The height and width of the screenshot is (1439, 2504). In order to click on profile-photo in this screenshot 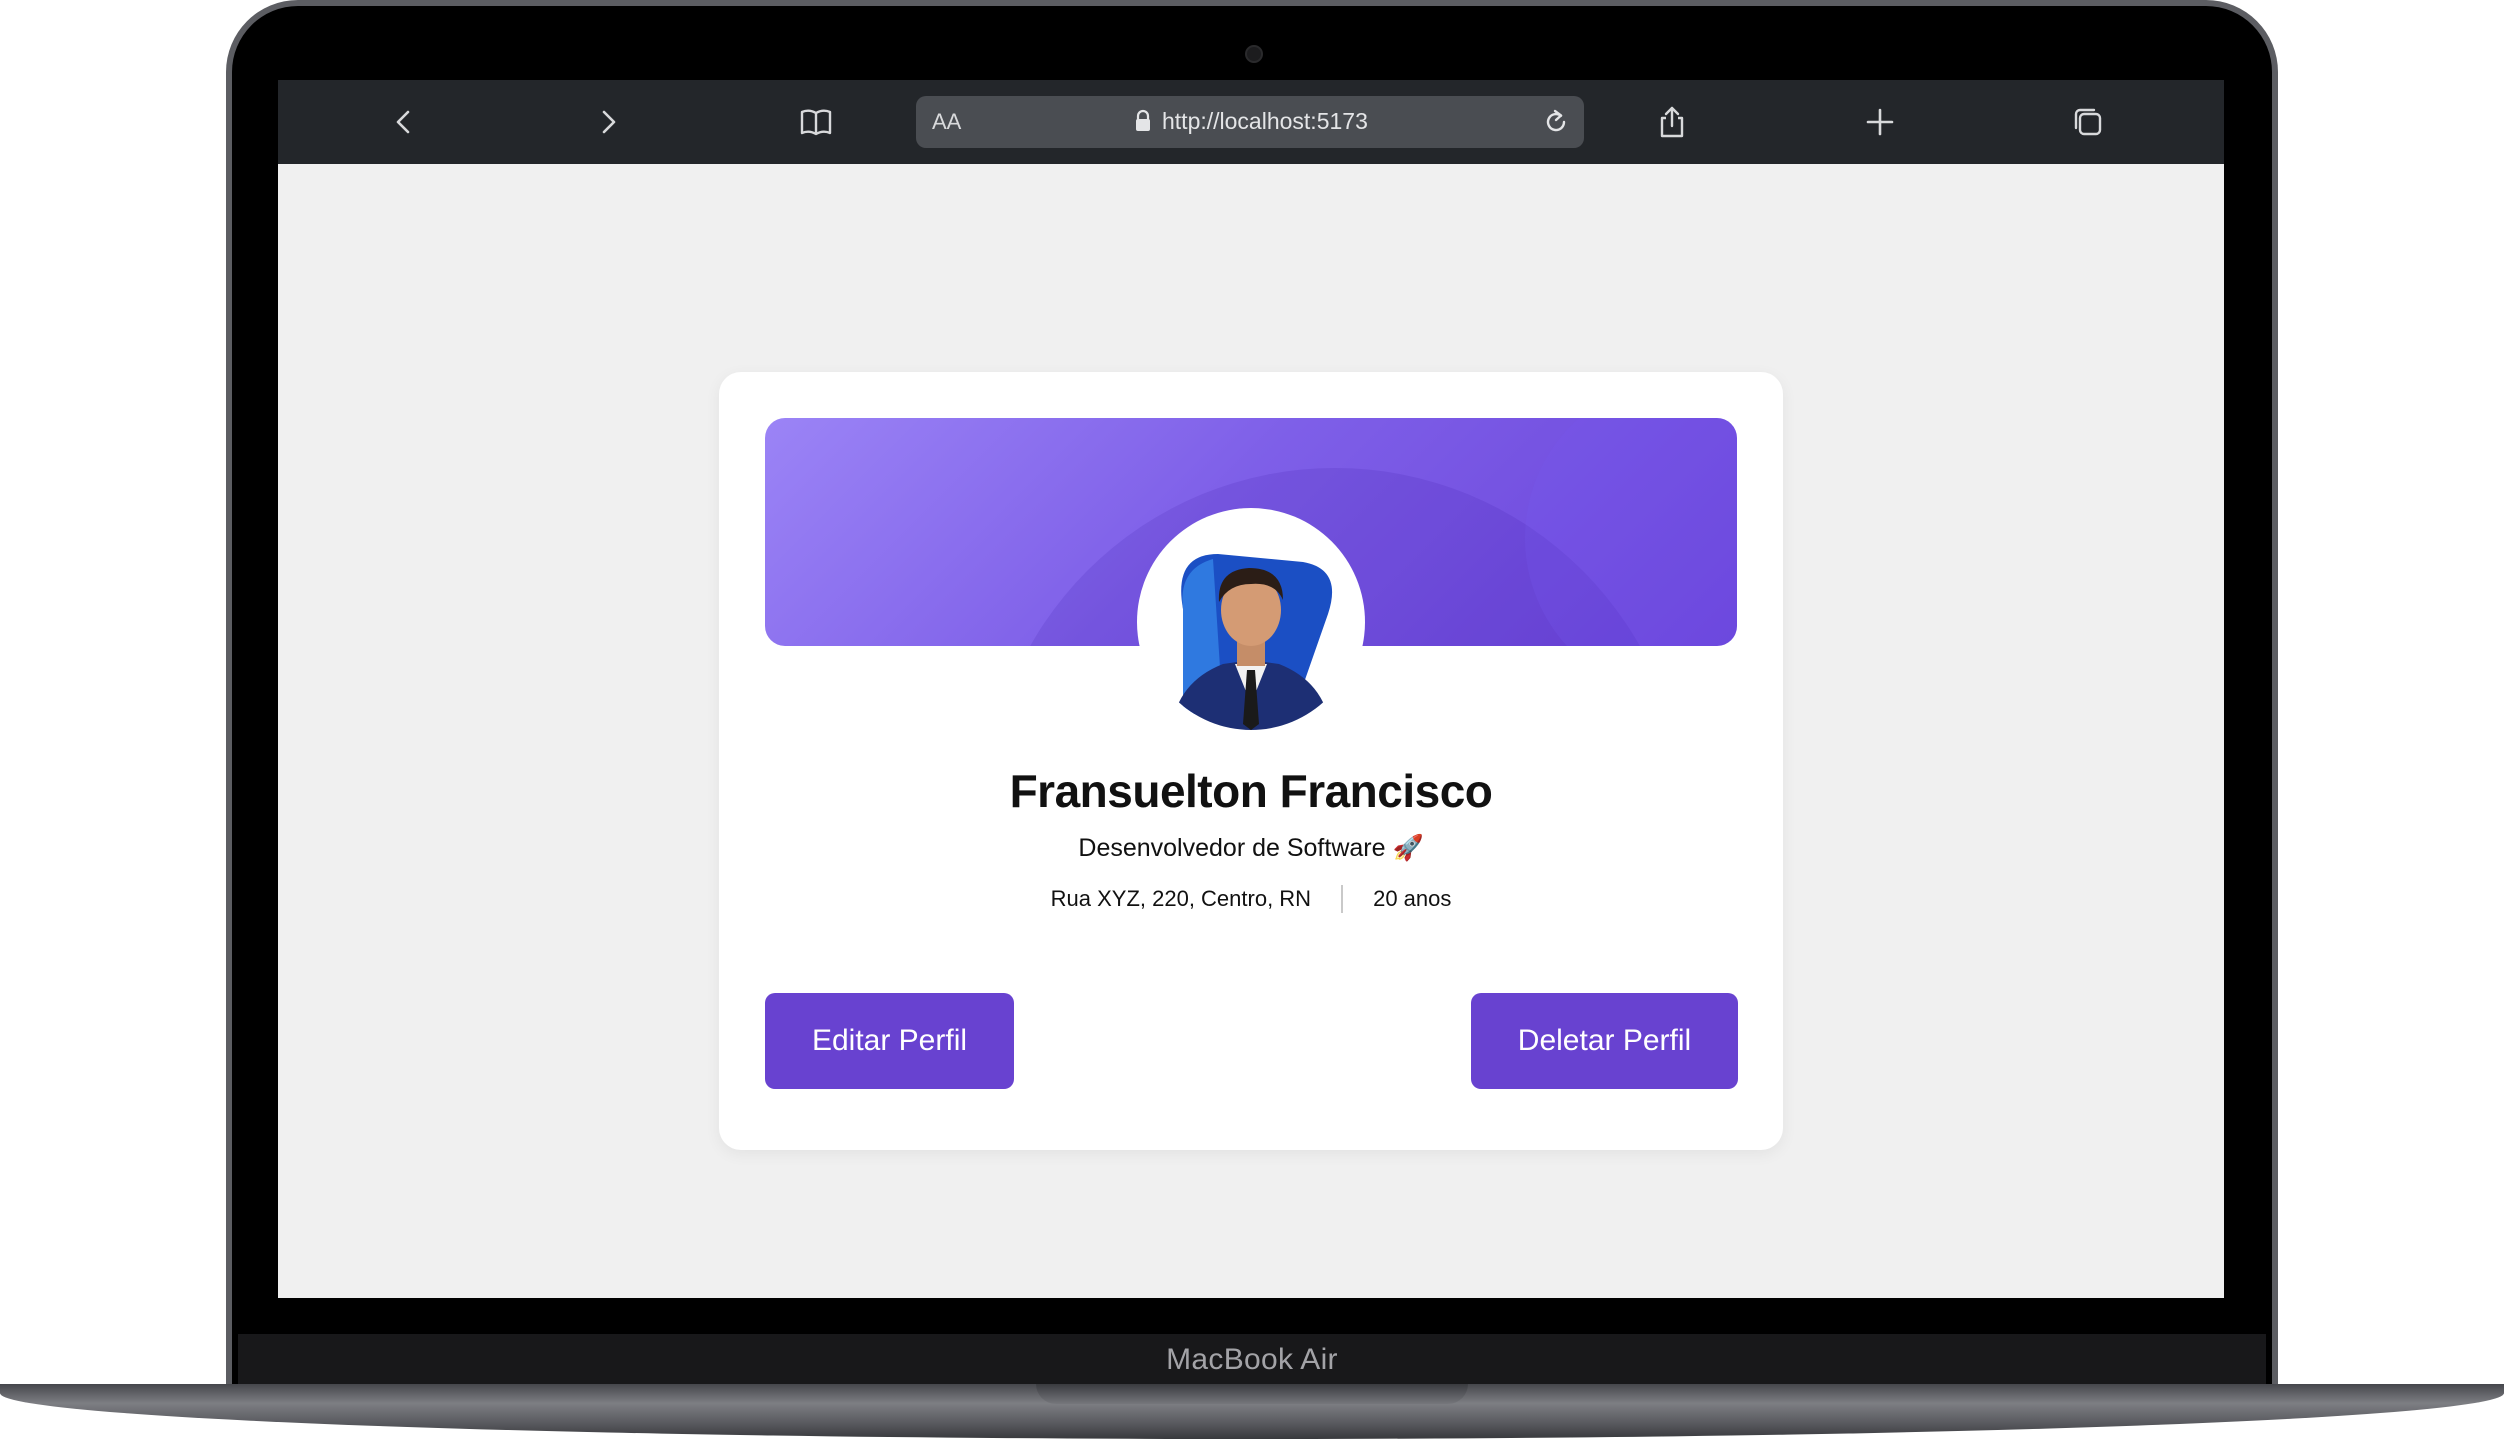, I will do `click(1251, 622)`.